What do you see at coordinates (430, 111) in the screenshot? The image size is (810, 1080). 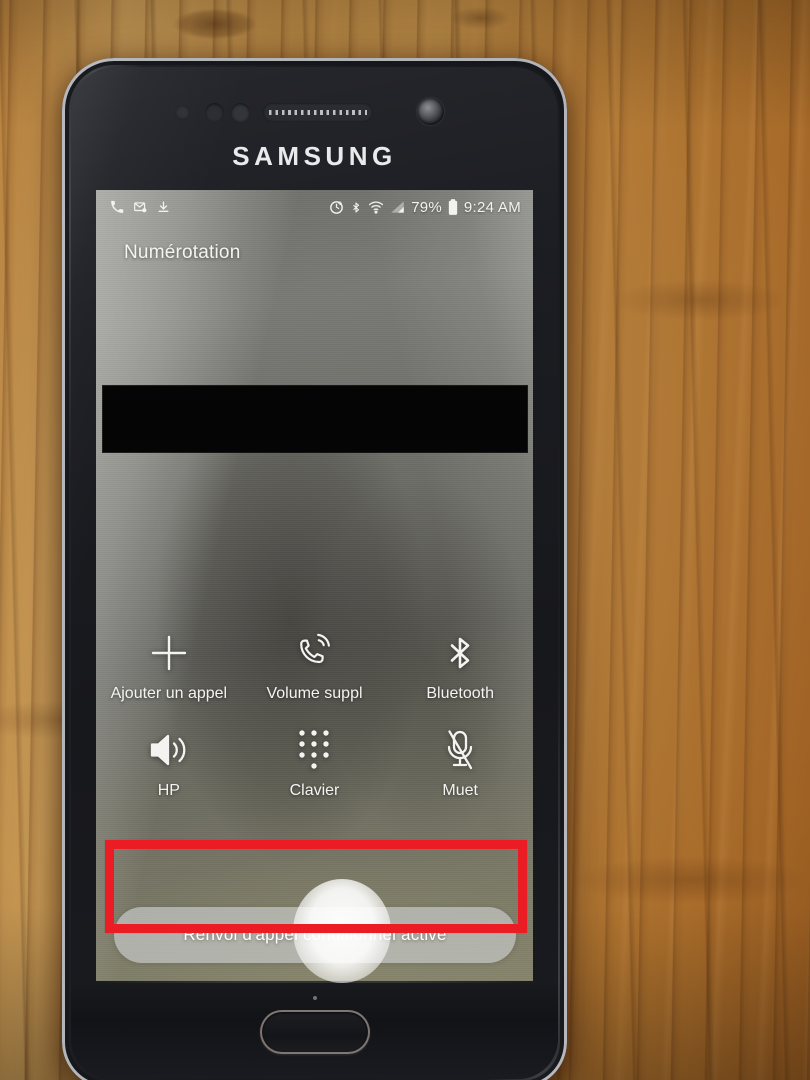 I see `front-camera-icon` at bounding box center [430, 111].